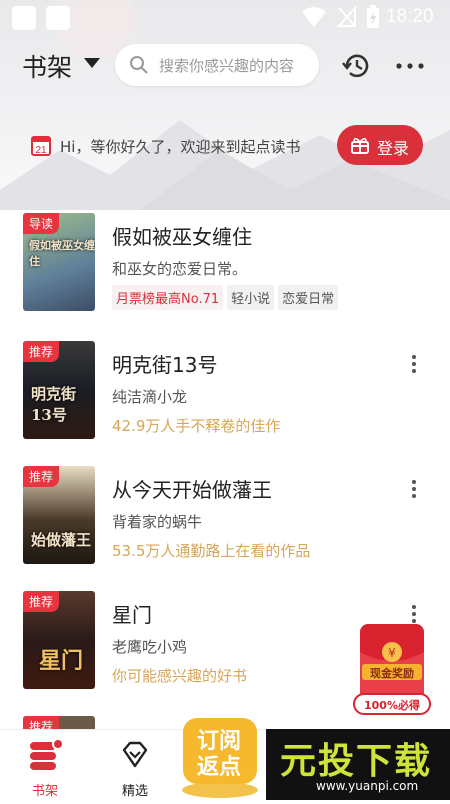 This screenshot has width=450, height=804. Describe the element at coordinates (192, 490) in the screenshot. I see `book-title: 从今天开始做藩王` at that location.